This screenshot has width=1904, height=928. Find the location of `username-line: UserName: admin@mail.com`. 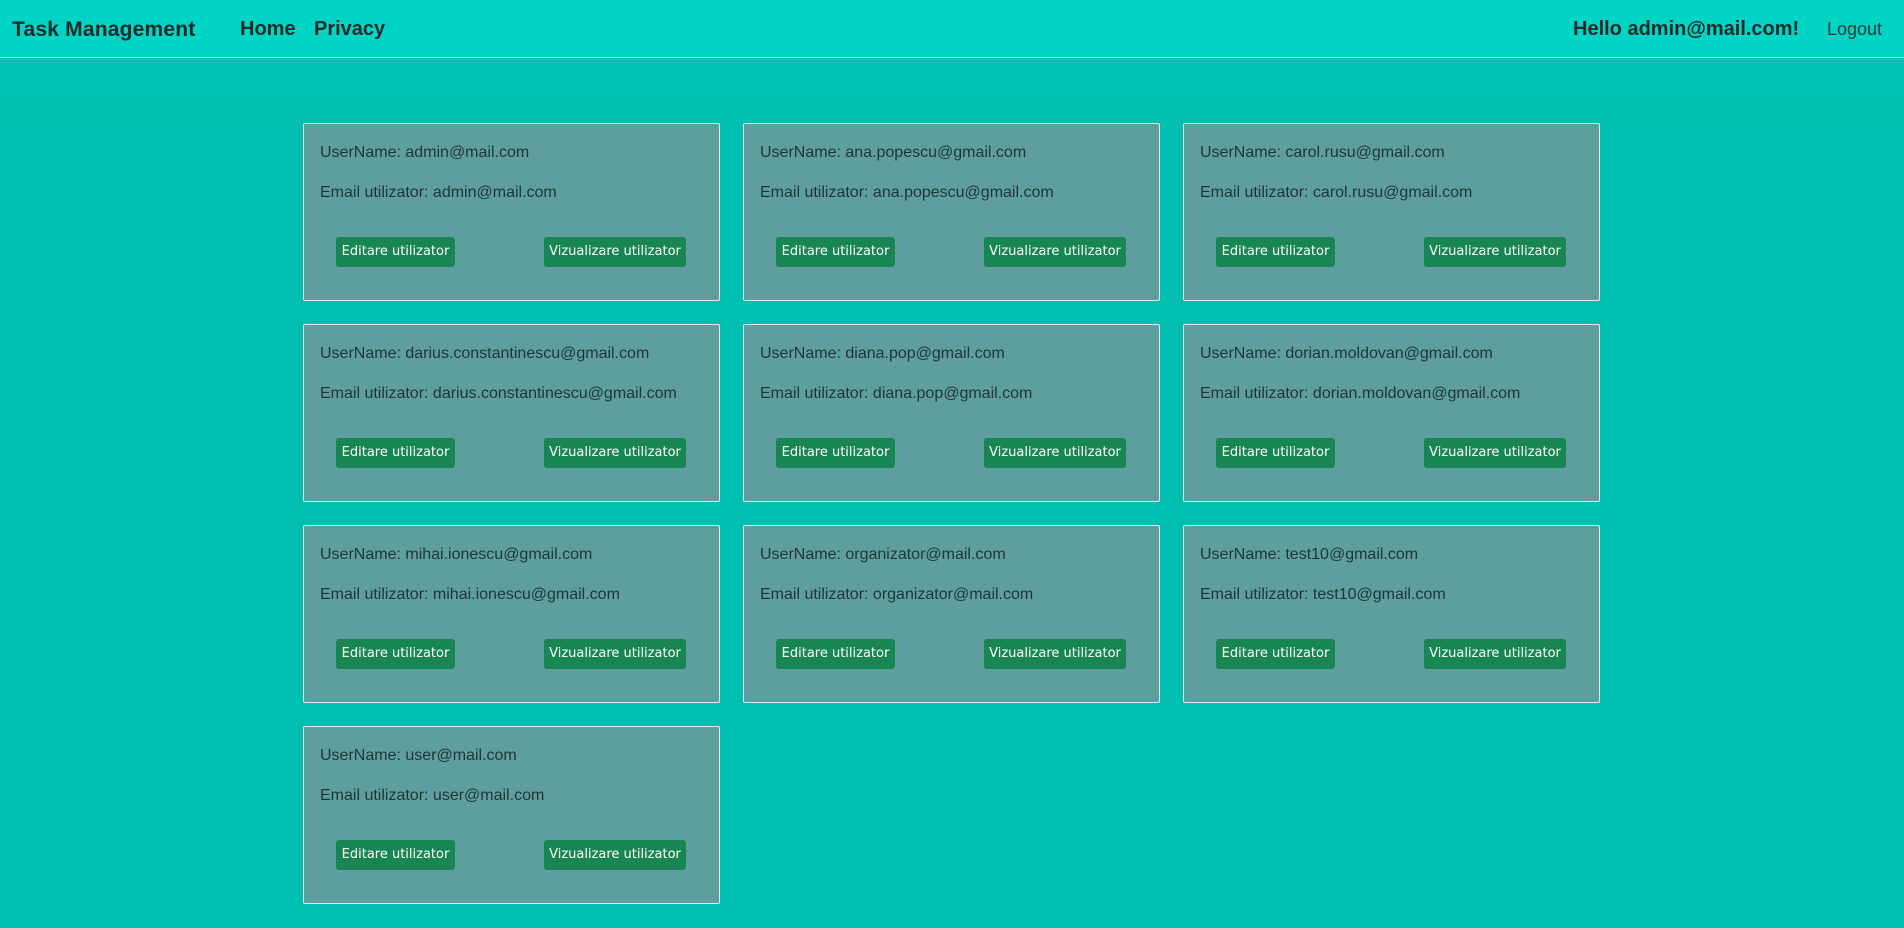

username-line: UserName: admin@mail.com is located at coordinates (424, 153).